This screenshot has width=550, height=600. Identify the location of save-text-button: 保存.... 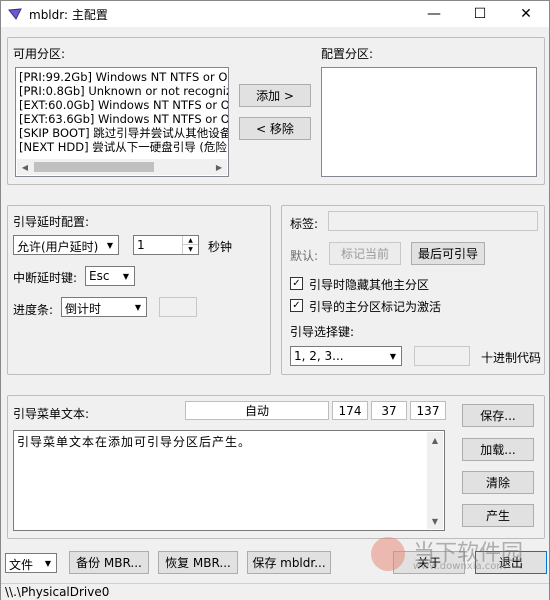
(498, 415).